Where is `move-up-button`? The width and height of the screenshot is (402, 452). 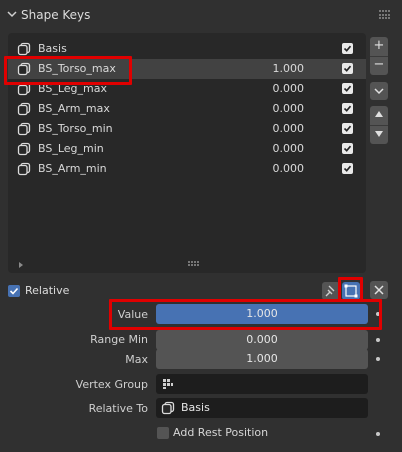
move-up-button is located at coordinates (379, 115).